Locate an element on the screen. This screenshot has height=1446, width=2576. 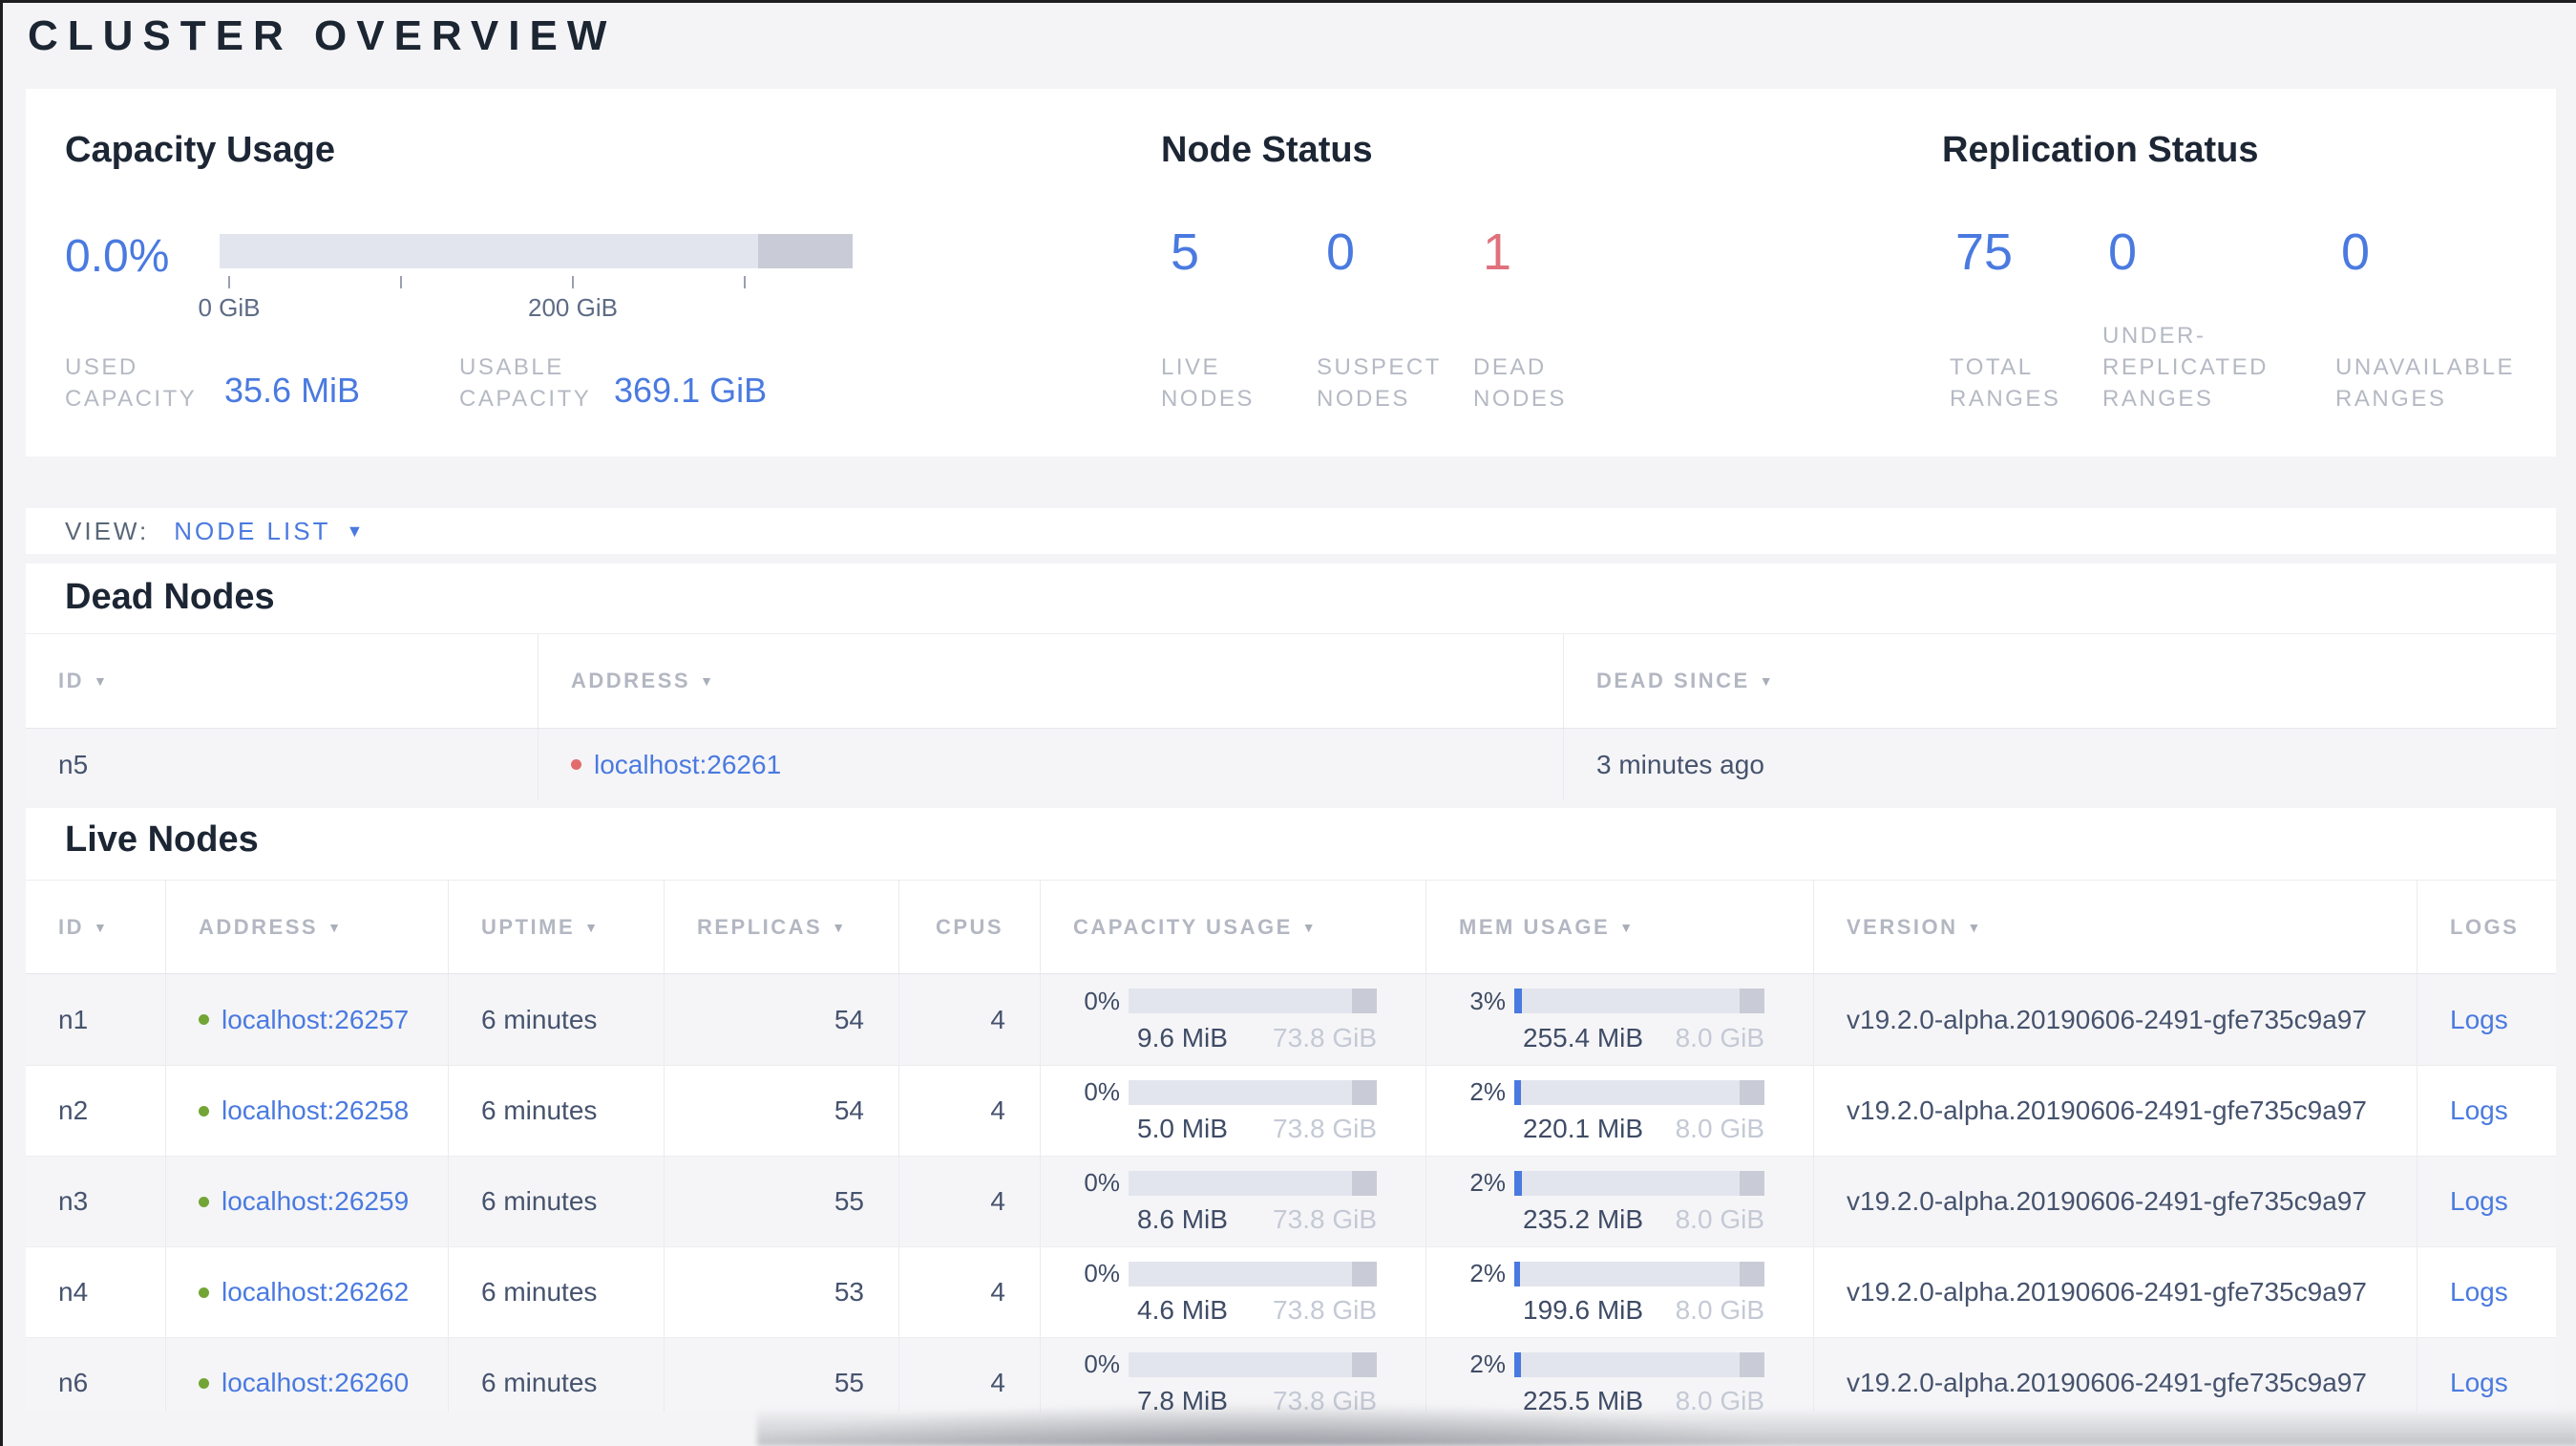
unavailable-count: 0 is located at coordinates (2356, 252).